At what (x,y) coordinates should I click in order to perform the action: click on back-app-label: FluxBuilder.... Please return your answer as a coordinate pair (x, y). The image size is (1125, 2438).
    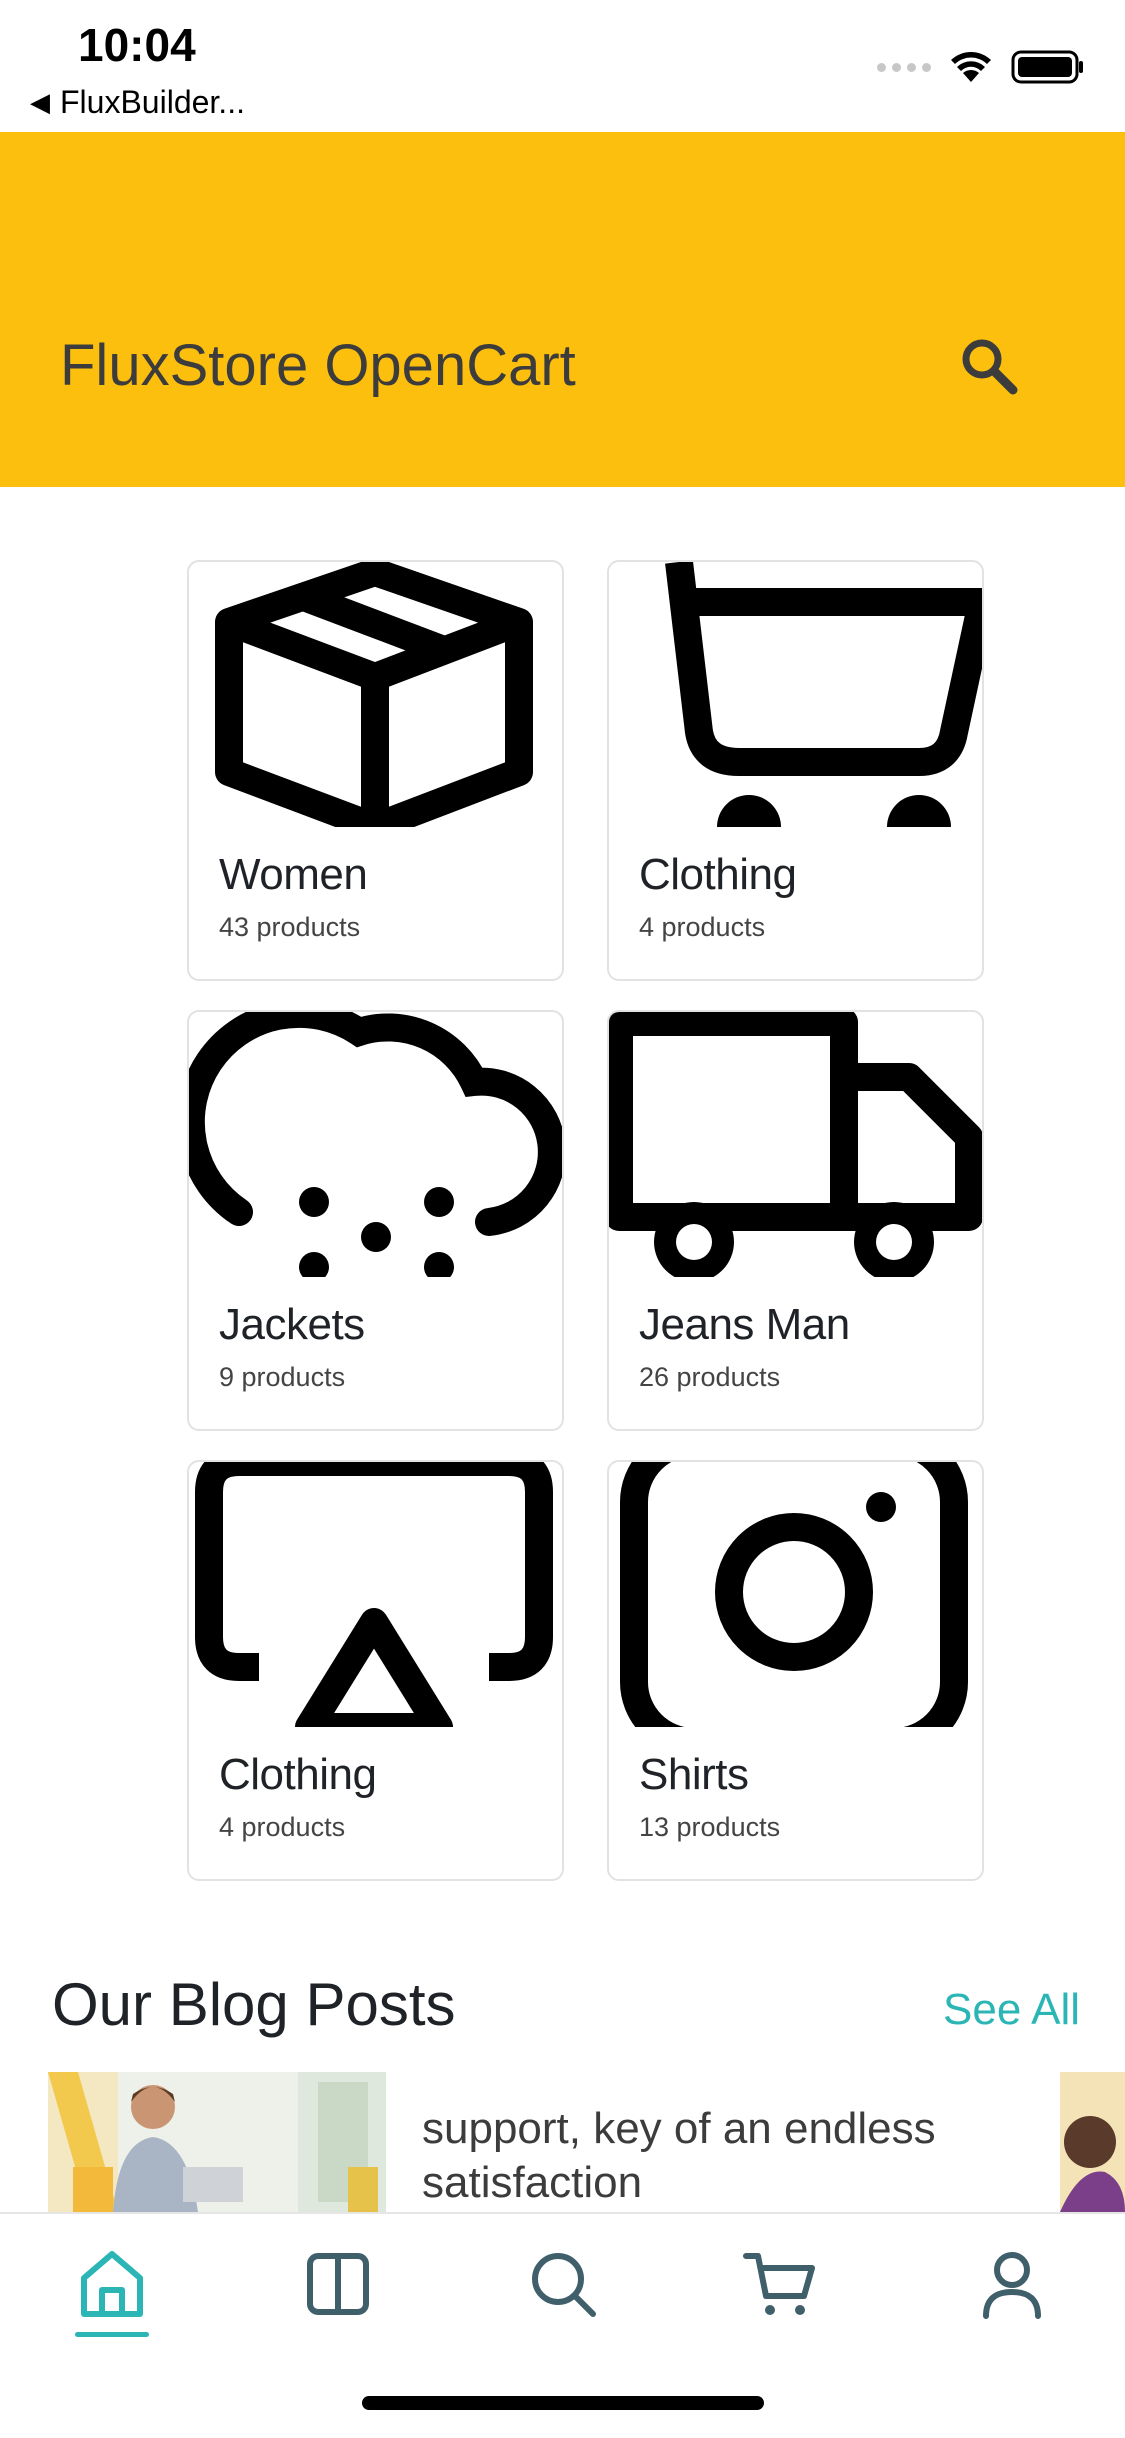
    Looking at the image, I should click on (152, 102).